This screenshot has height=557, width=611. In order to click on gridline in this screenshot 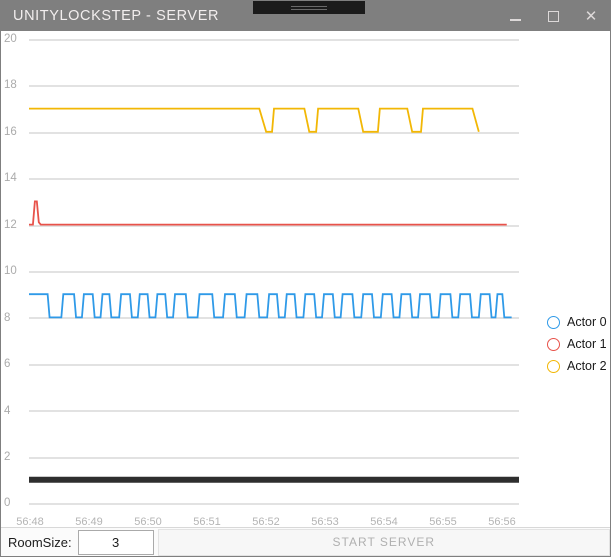, I will do `click(274, 504)`.